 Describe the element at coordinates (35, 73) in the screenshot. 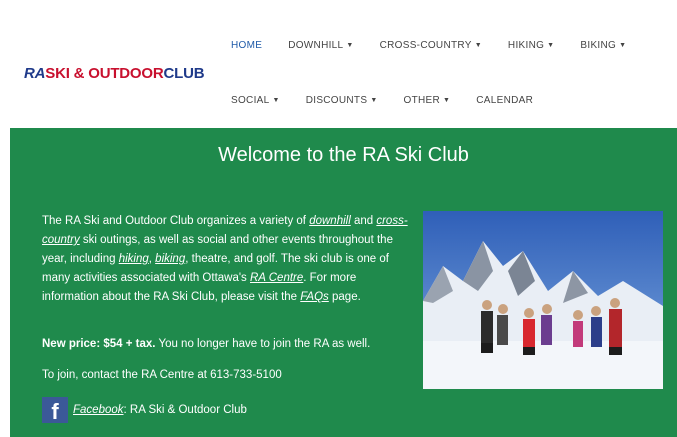

I see `logo-ra: RA` at that location.